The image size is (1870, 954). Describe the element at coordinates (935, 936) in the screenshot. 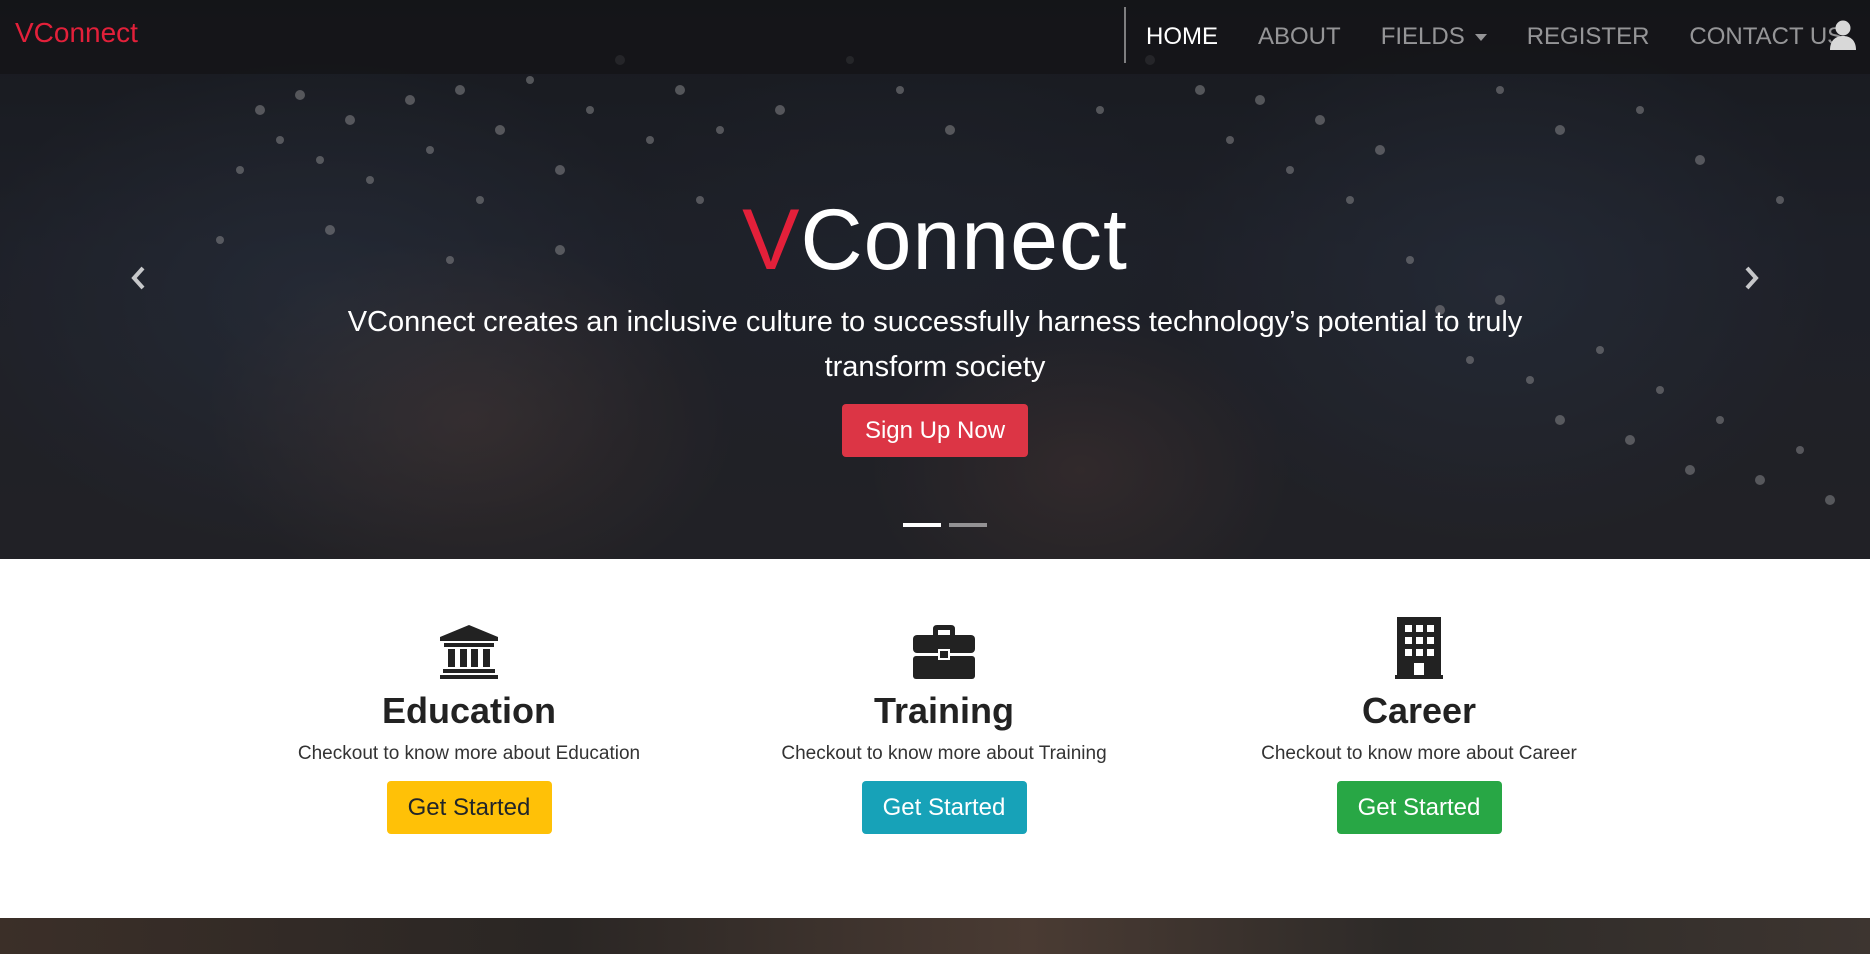

I see `next-section-background` at that location.